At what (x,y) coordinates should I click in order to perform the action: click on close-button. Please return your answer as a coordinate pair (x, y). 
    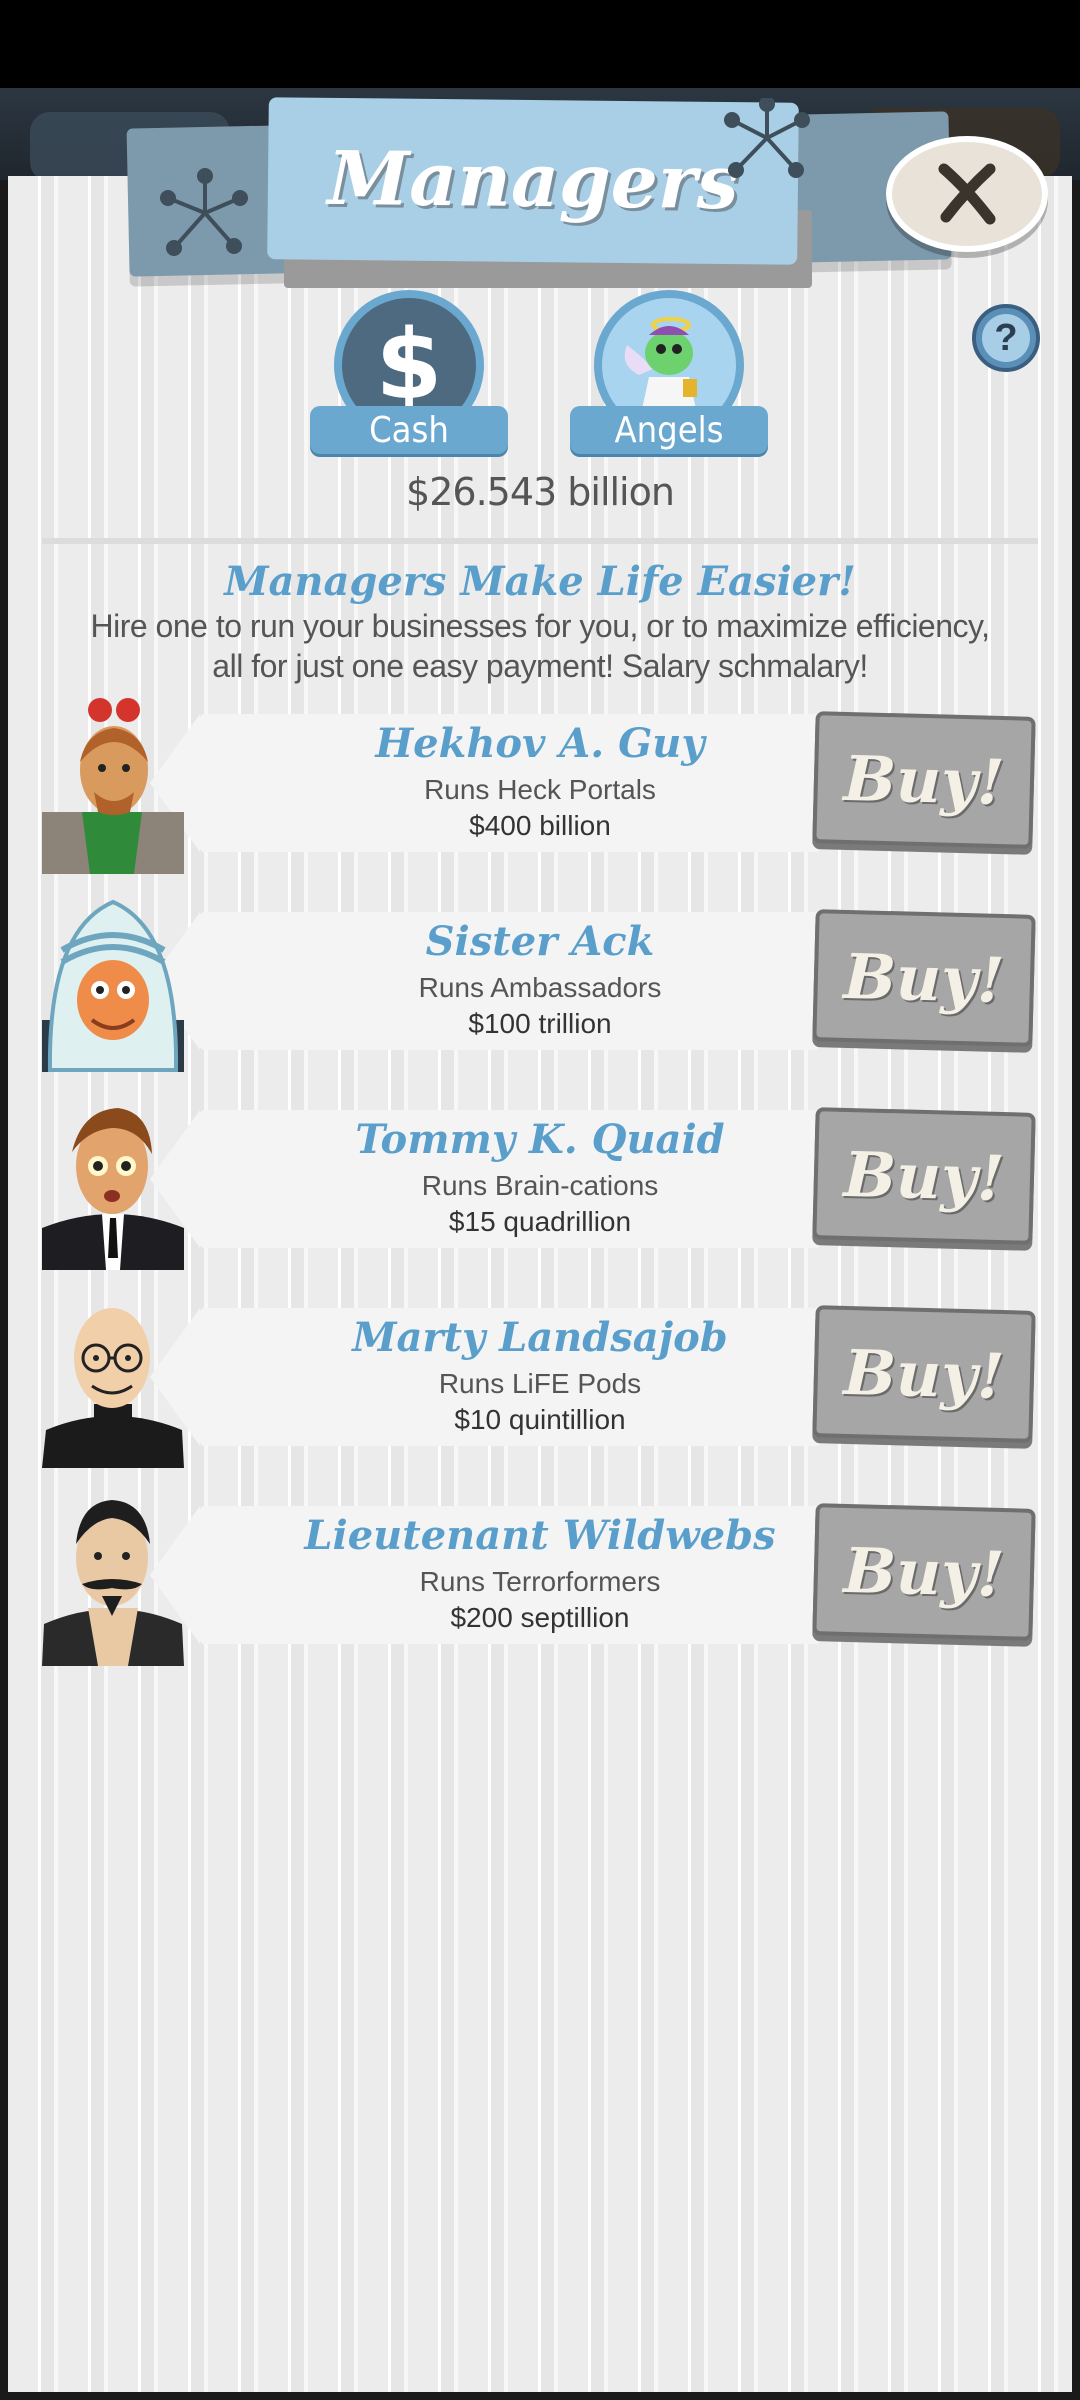
    Looking at the image, I should click on (967, 194).